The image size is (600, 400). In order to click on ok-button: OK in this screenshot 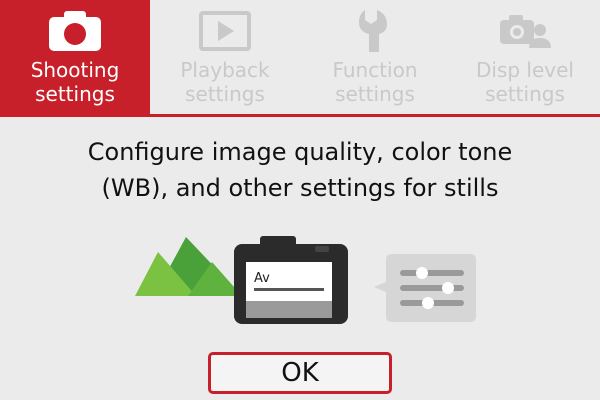, I will do `click(300, 373)`.